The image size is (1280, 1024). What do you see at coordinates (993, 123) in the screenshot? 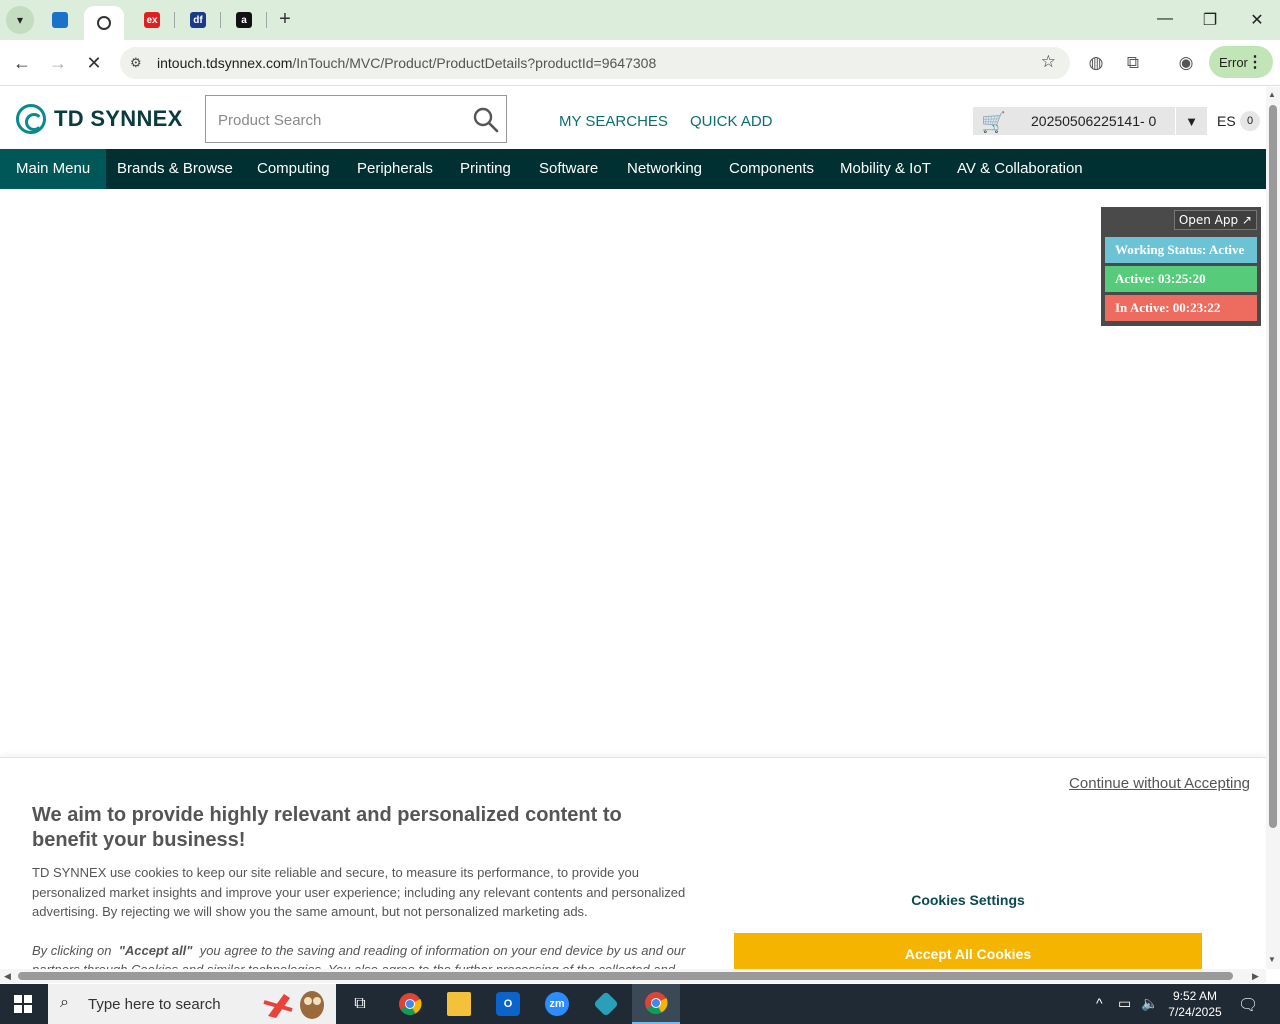
I see `shopping-cart-icon: 🛒` at bounding box center [993, 123].